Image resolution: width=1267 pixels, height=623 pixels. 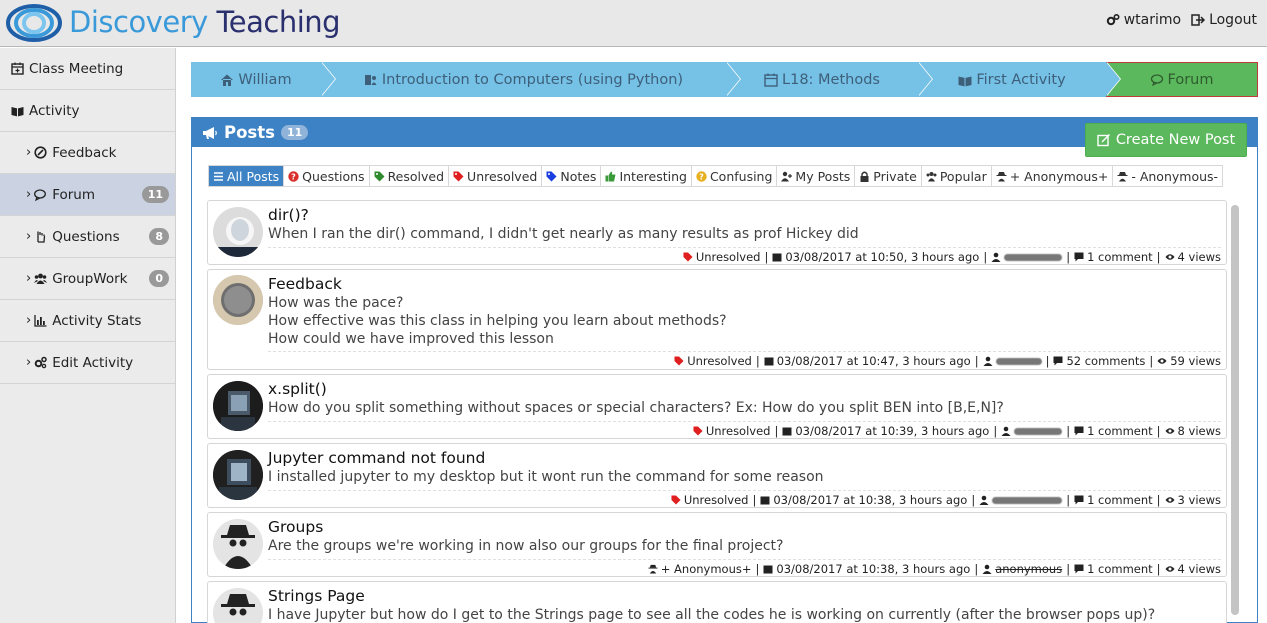 What do you see at coordinates (741, 176) in the screenshot?
I see `filter-label: Confusing` at bounding box center [741, 176].